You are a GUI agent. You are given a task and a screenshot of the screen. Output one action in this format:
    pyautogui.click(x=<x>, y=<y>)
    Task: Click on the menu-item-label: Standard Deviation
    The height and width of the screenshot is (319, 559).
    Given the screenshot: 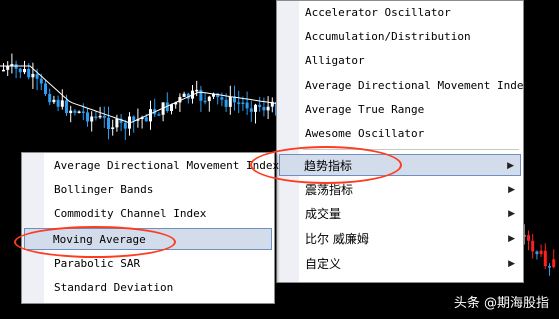 What is the action you would take?
    pyautogui.click(x=114, y=287)
    